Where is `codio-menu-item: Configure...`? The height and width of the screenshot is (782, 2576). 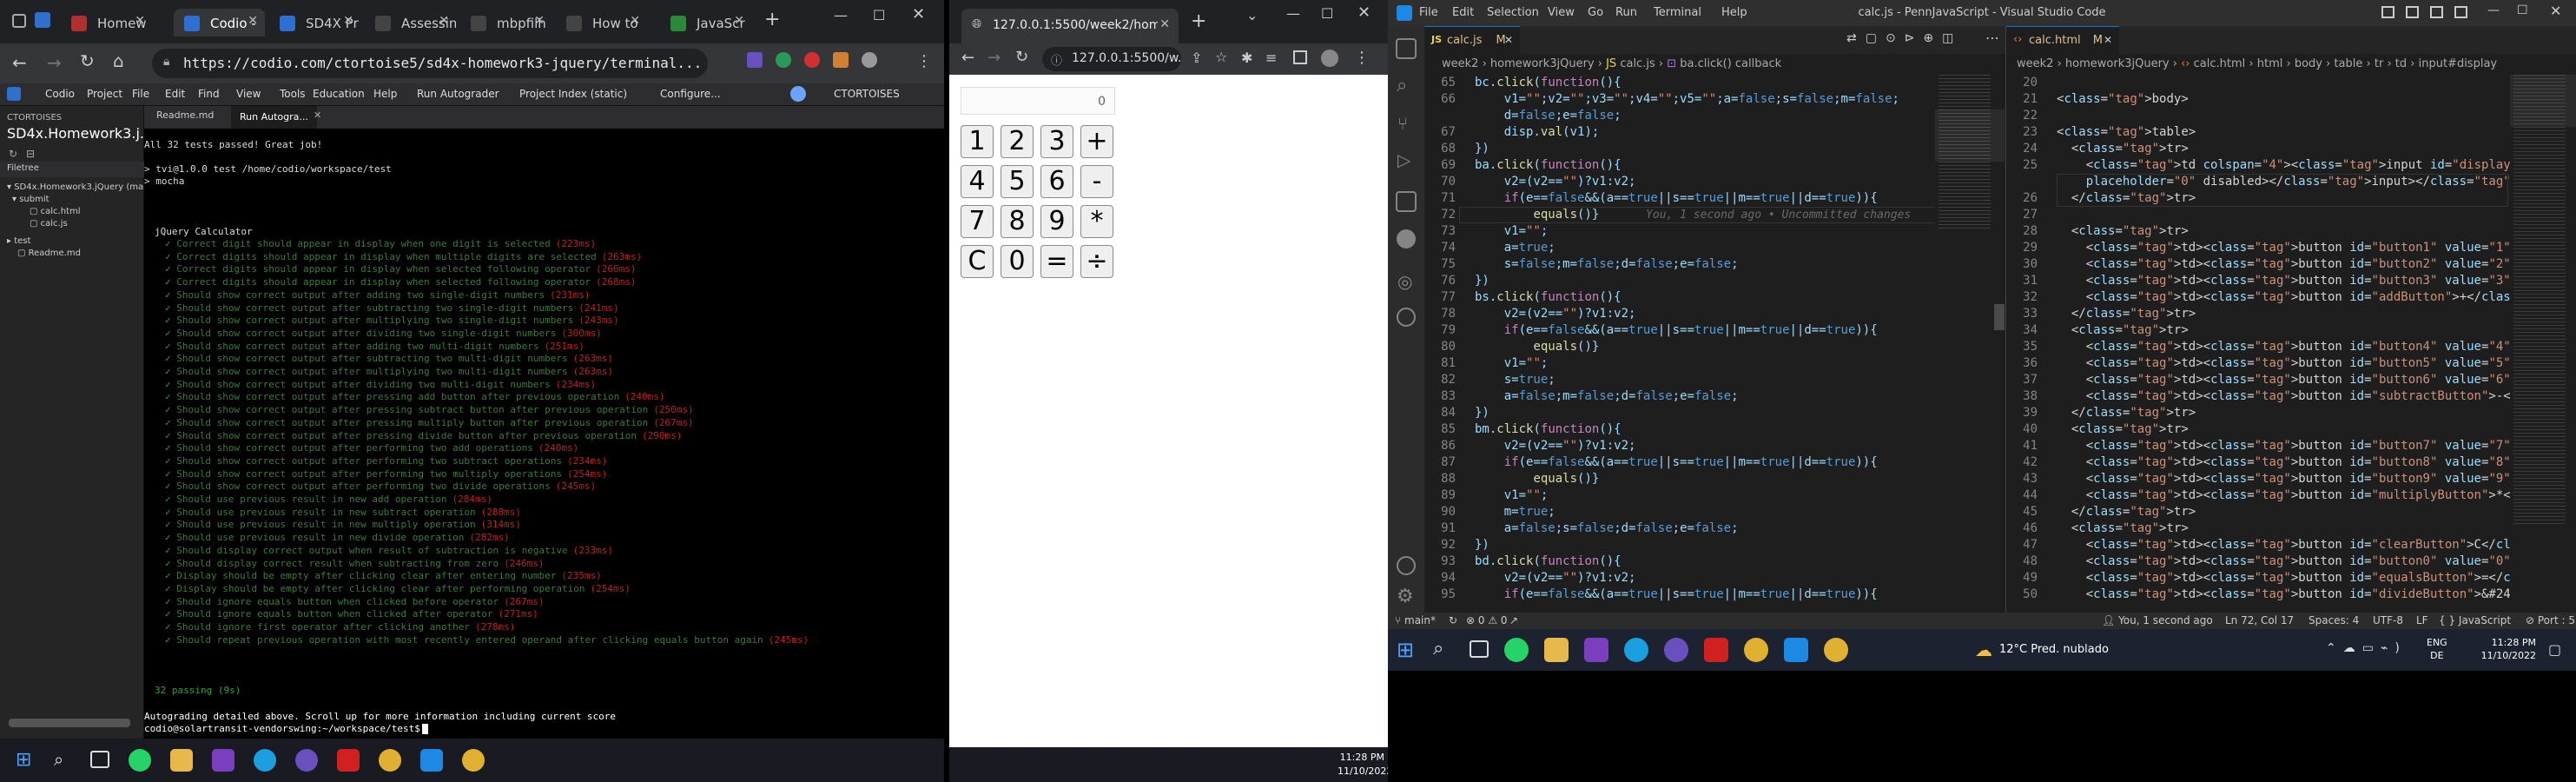 codio-menu-item: Configure... is located at coordinates (690, 94).